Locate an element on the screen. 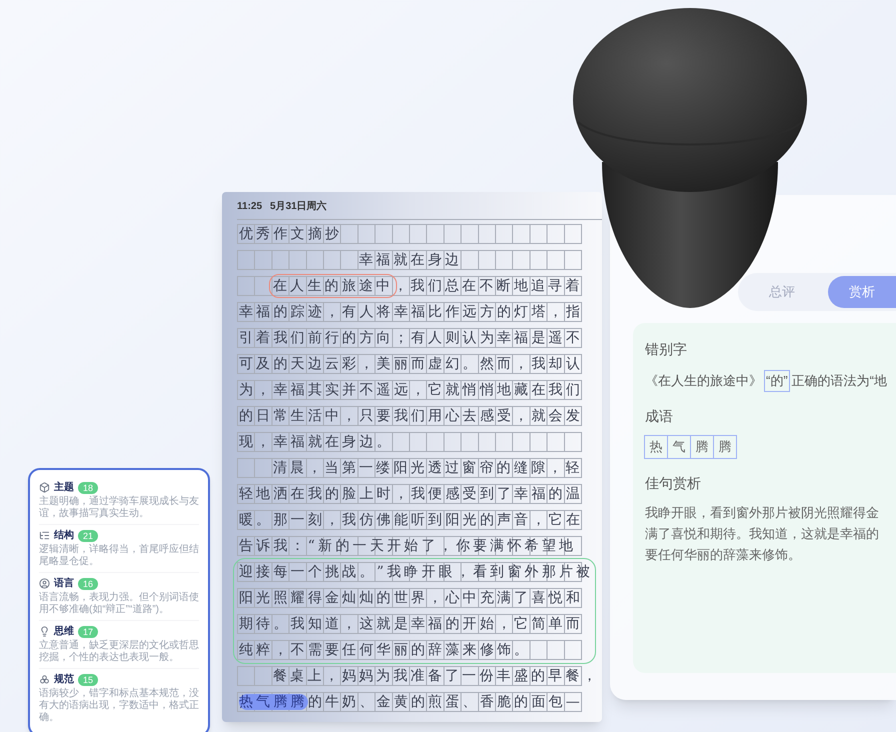 The width and height of the screenshot is (896, 732). sentence-line: 要任何华丽的辞藻来修饰。 is located at coordinates (723, 555).